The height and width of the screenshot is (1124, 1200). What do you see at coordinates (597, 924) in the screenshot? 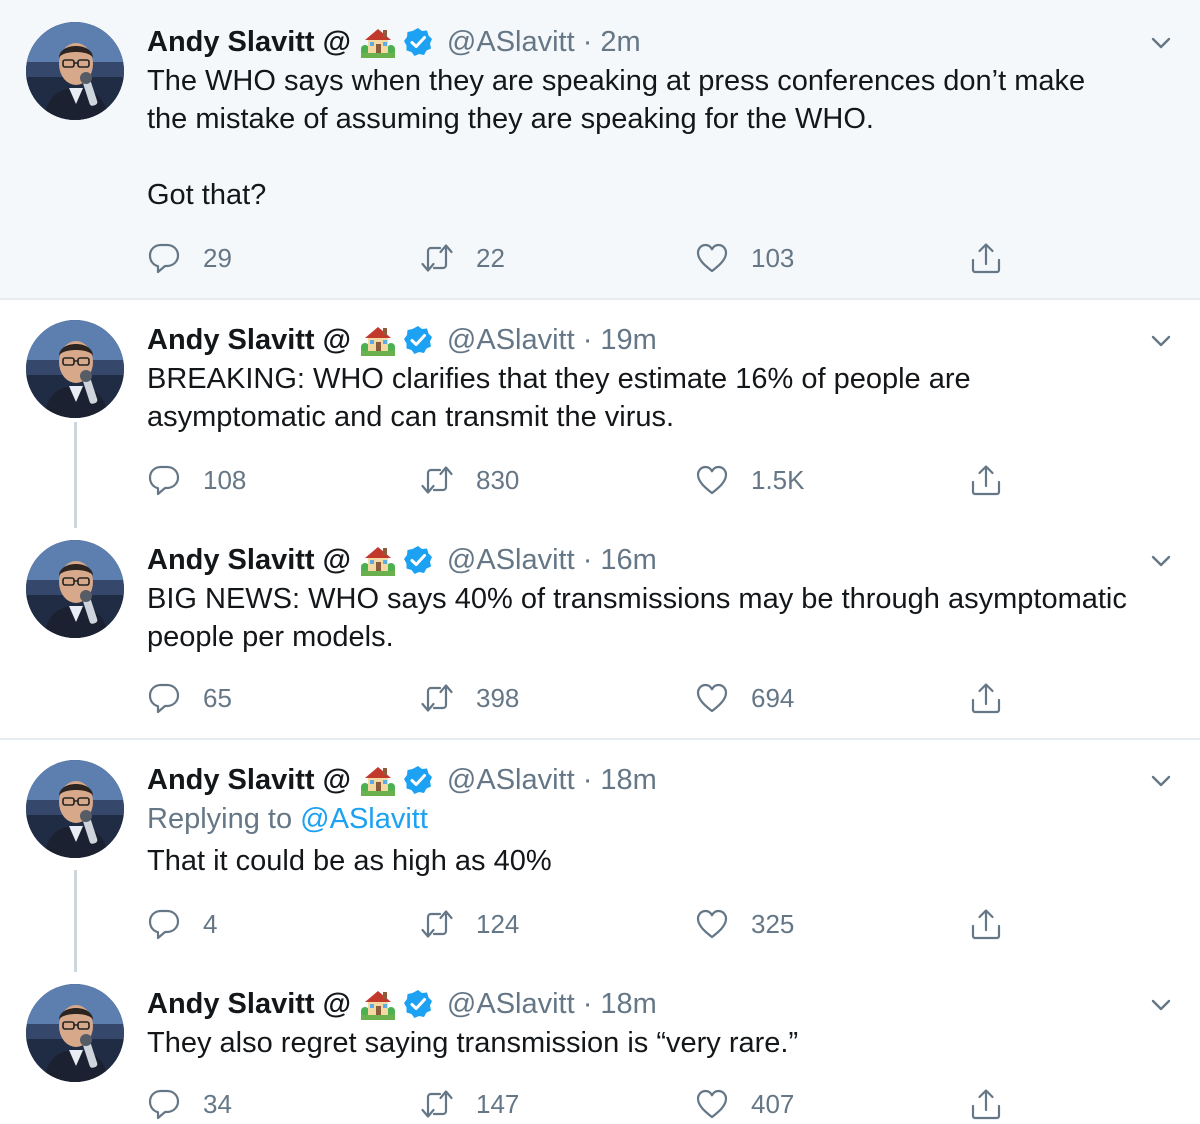
I see `tweet-actions: 4 124 325` at bounding box center [597, 924].